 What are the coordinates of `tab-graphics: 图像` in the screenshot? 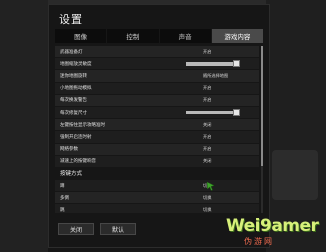 It's located at (81, 36).